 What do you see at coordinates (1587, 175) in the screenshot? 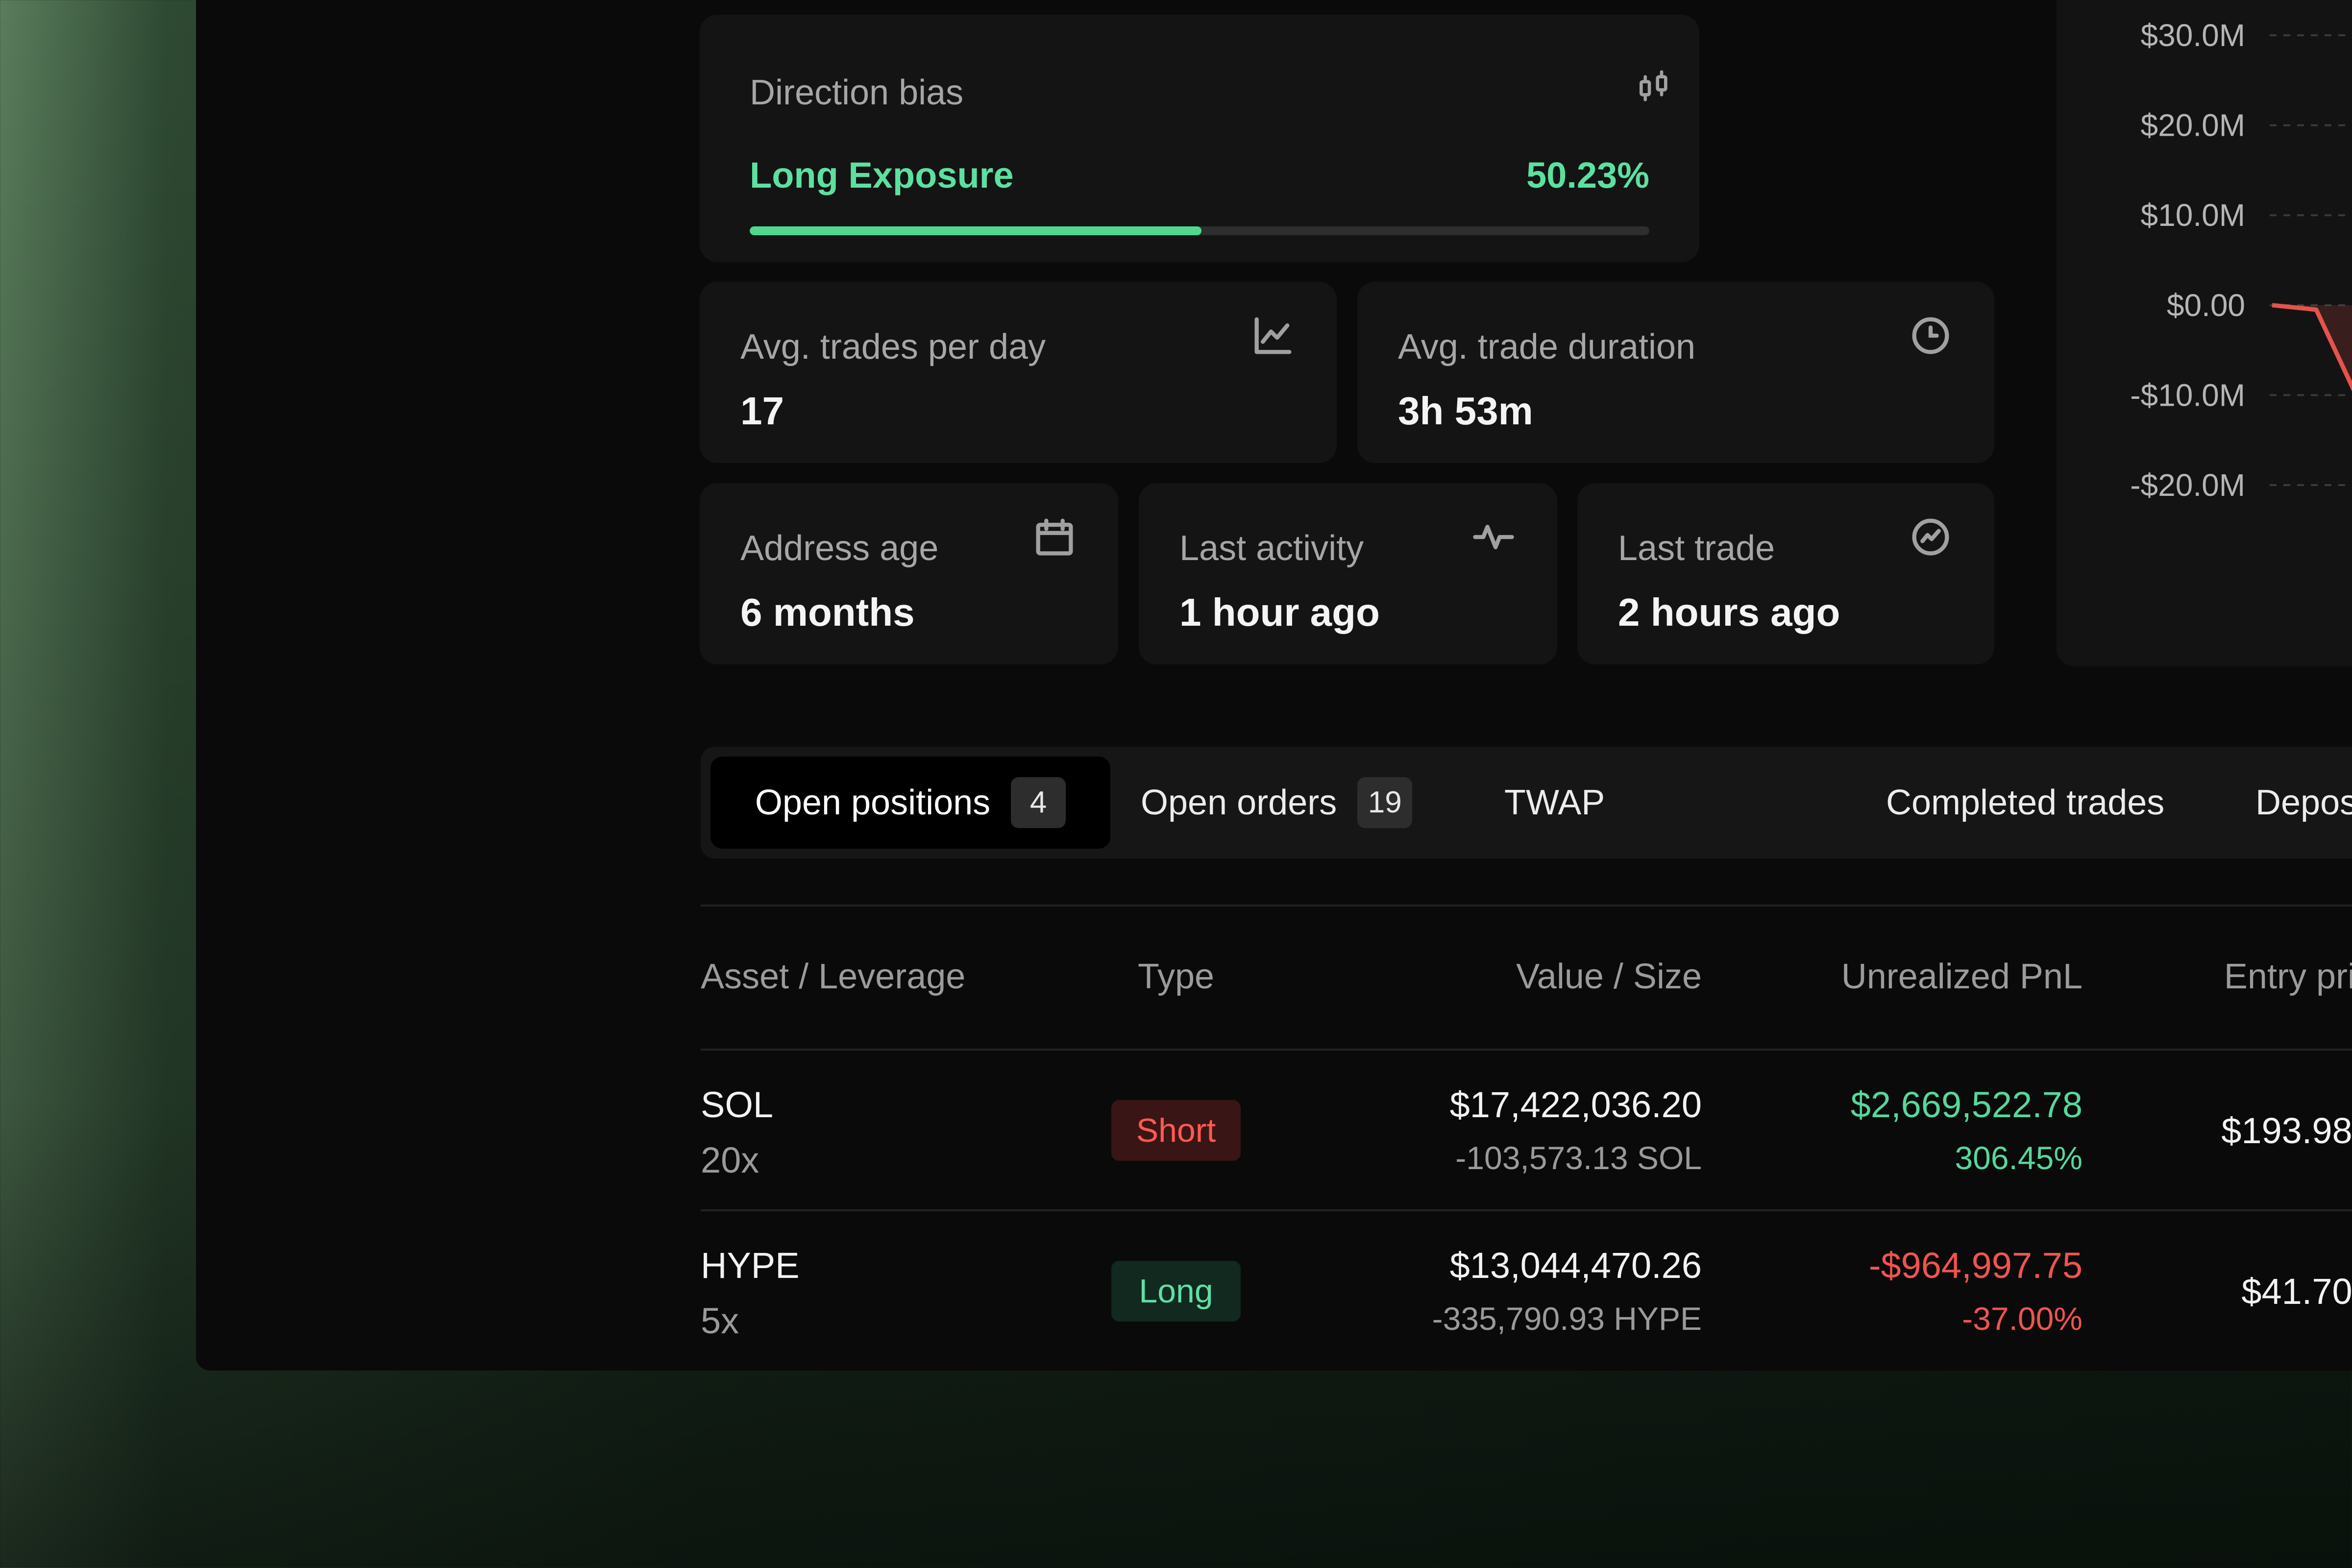
I see `direction-bias-percent: 50.23%` at bounding box center [1587, 175].